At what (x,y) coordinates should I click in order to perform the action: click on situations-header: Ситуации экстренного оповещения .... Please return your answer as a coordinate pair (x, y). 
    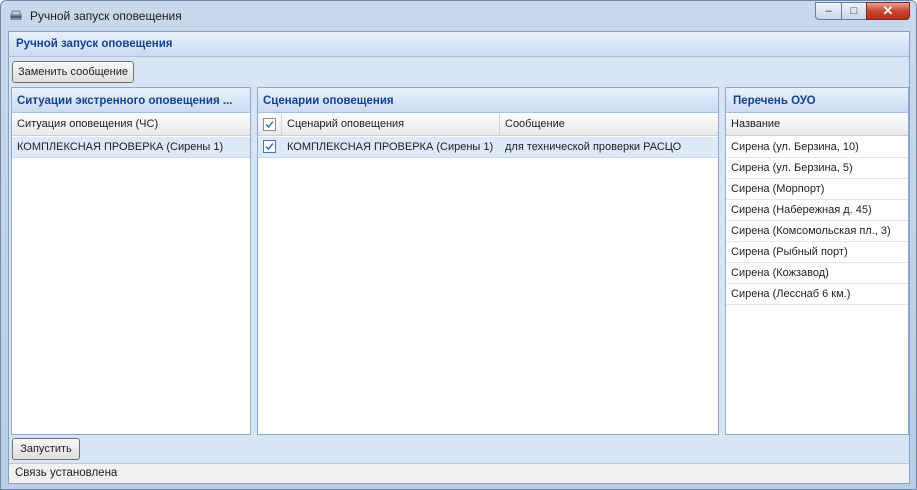
    Looking at the image, I should click on (131, 100).